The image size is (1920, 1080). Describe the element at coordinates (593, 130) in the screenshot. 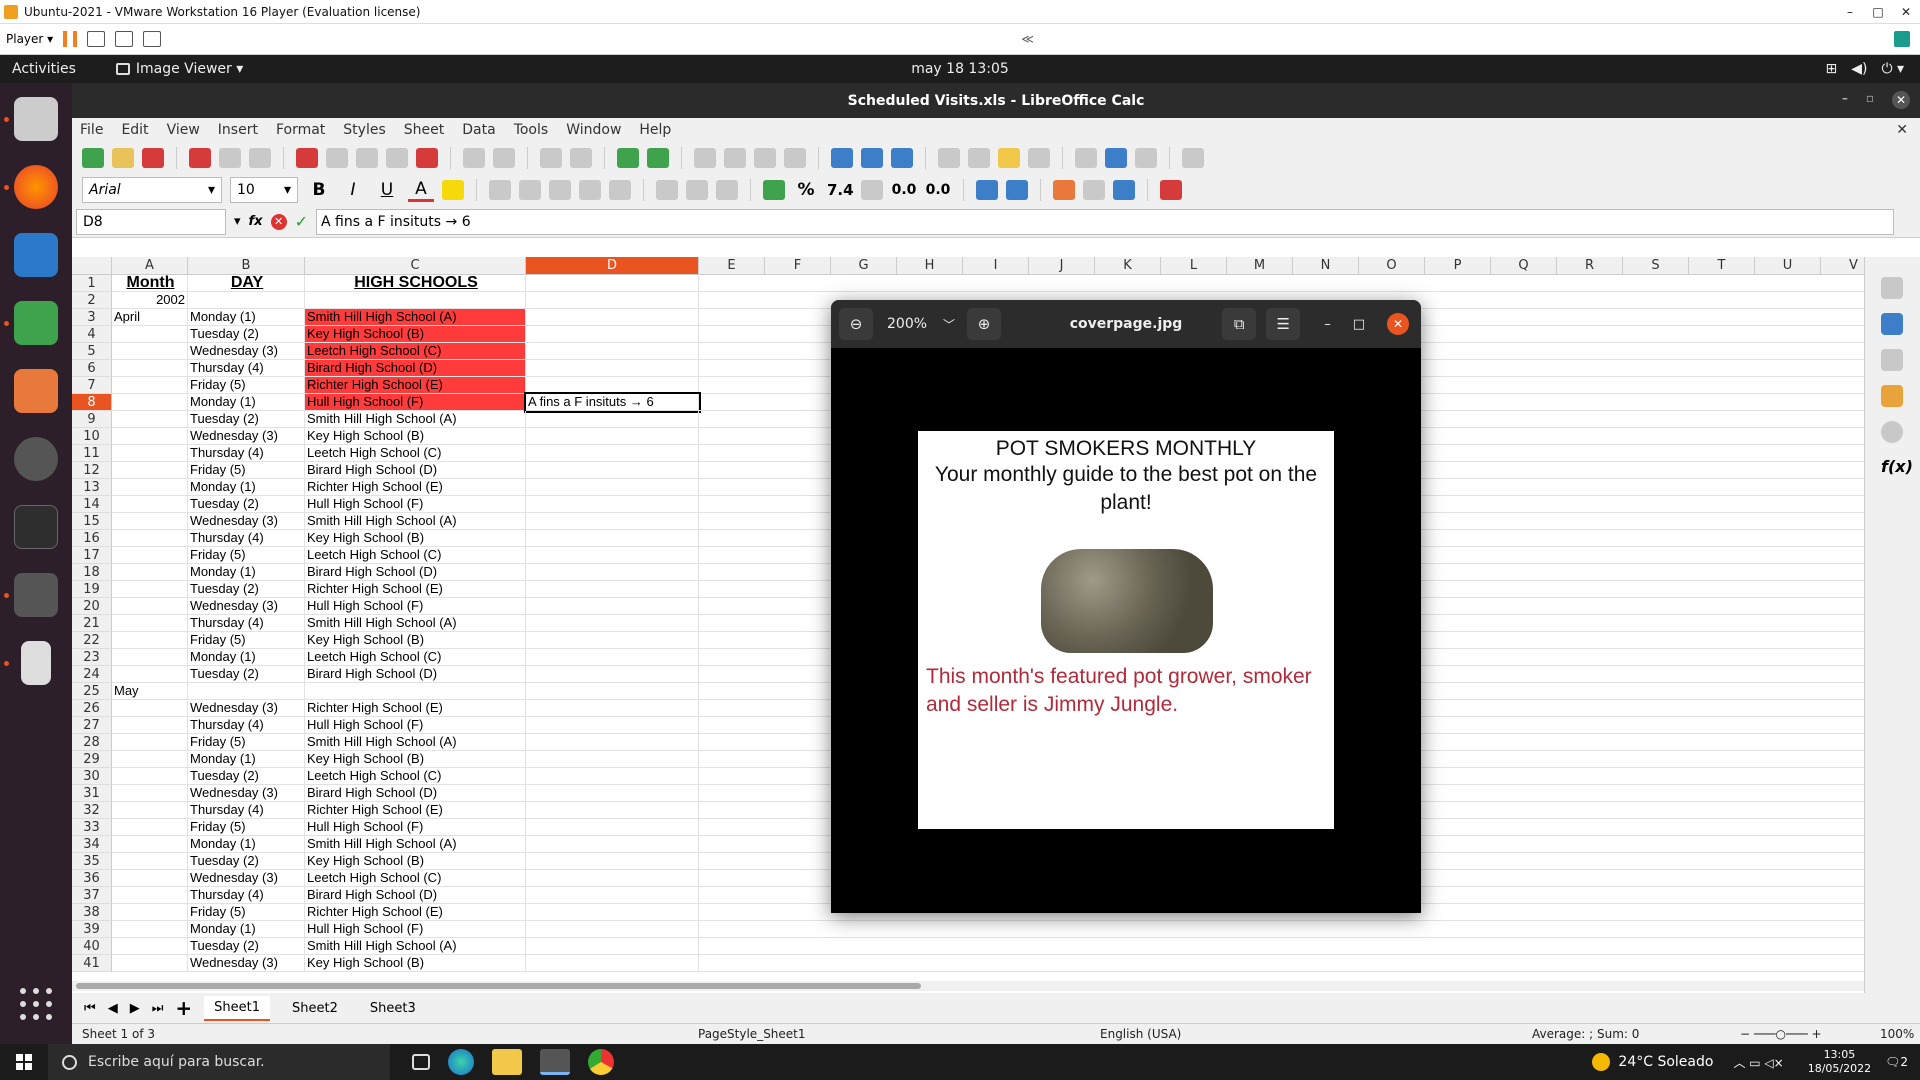

I see `menu-window: Window` at that location.